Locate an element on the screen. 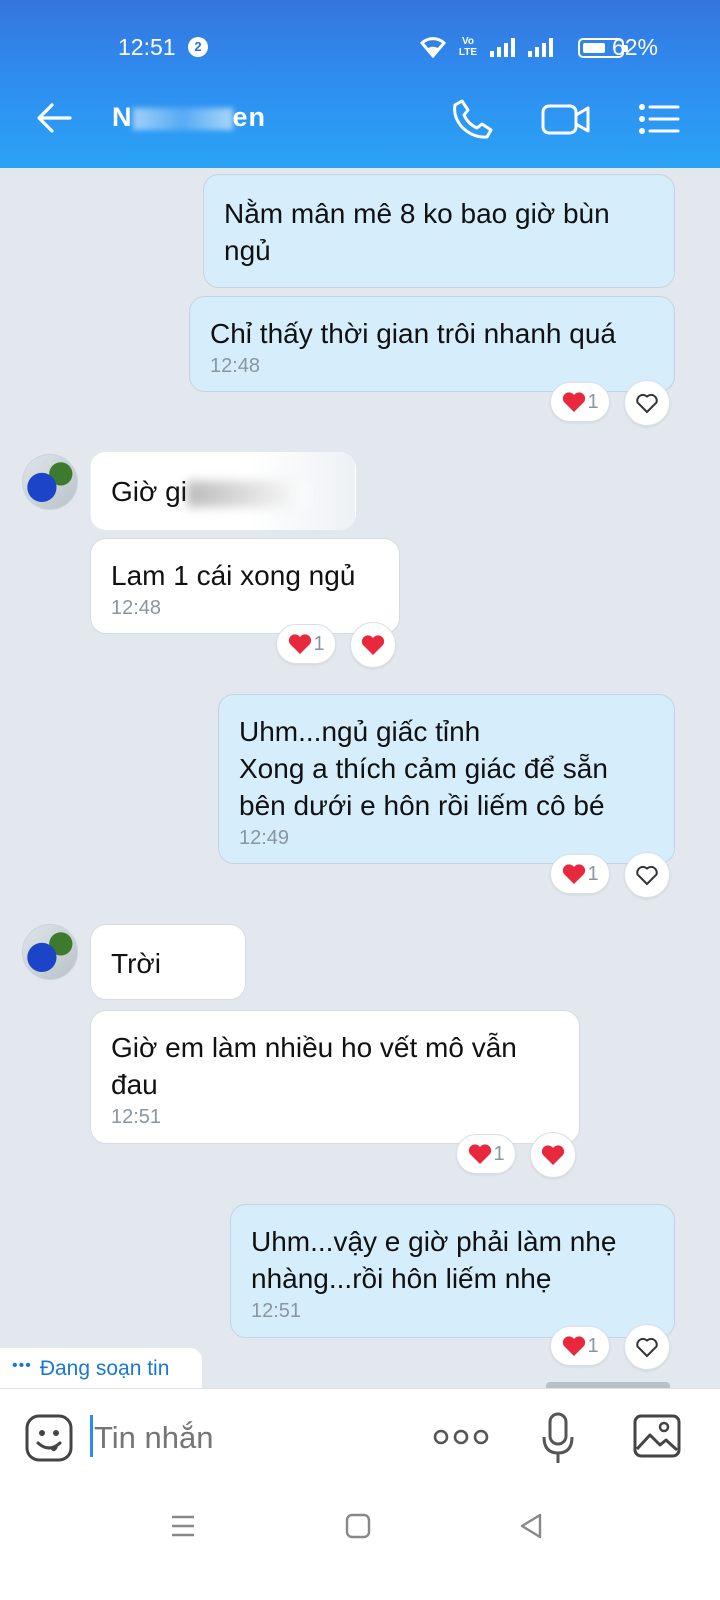 Image resolution: width=720 pixels, height=1600 pixels. message-text-redacted is located at coordinates (246, 493).